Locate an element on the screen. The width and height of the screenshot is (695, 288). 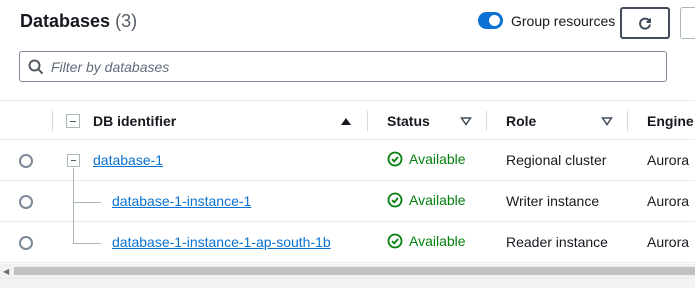
column-status-label: Status is located at coordinates (408, 121).